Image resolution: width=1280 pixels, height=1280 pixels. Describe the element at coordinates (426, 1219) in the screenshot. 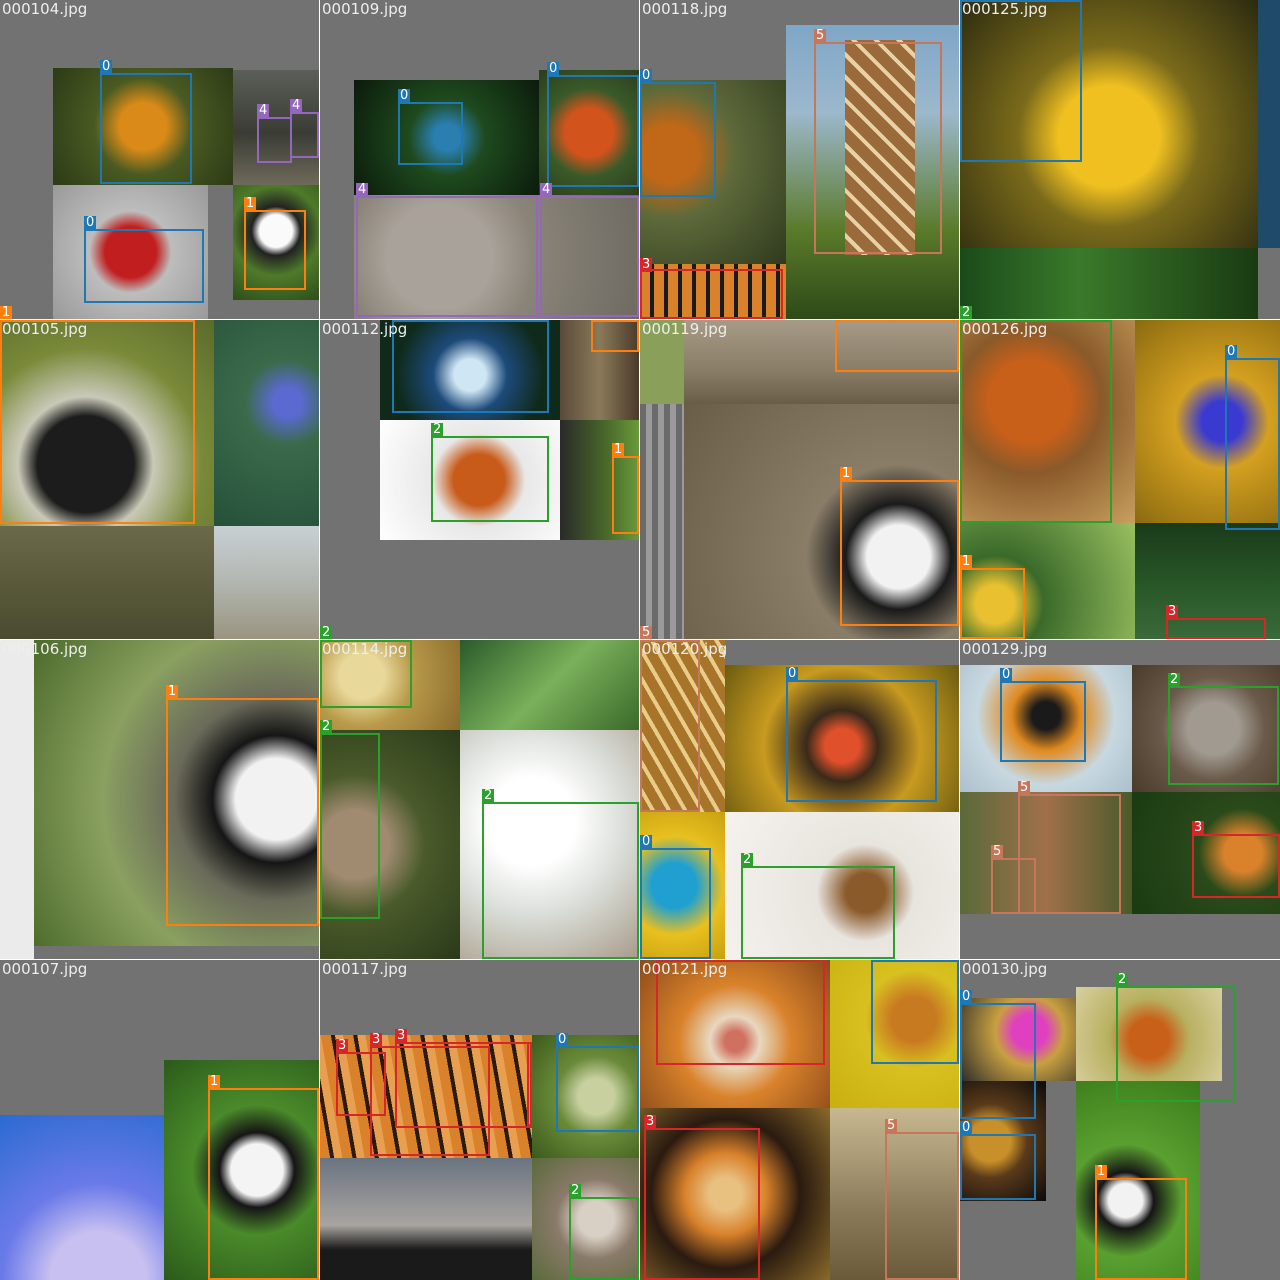

I see `photo-sunset-tree` at that location.